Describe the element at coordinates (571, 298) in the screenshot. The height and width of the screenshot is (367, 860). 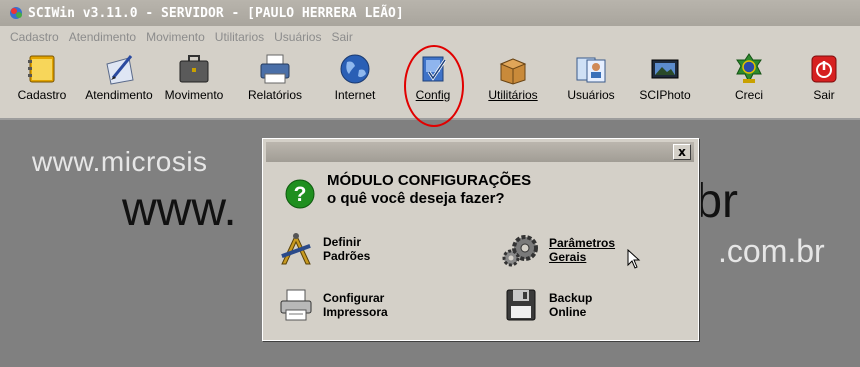
I see `option-backup-line1: Backup` at that location.